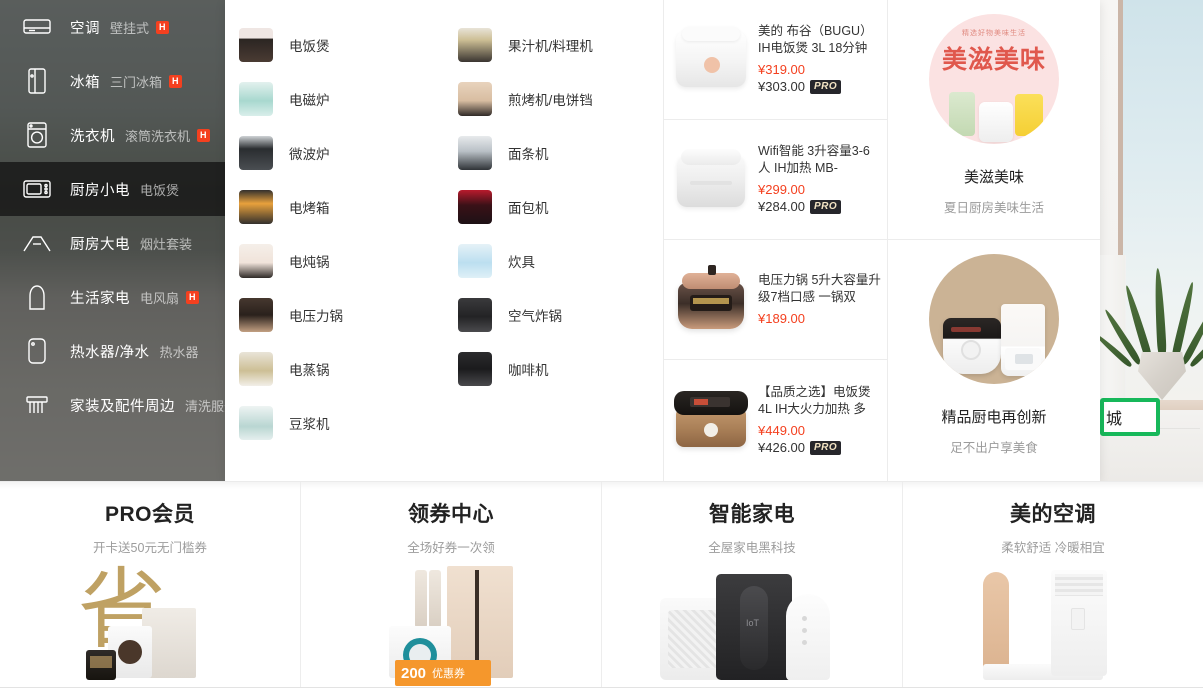  Describe the element at coordinates (521, 262) in the screenshot. I see `subcategory-label: 炊具` at that location.